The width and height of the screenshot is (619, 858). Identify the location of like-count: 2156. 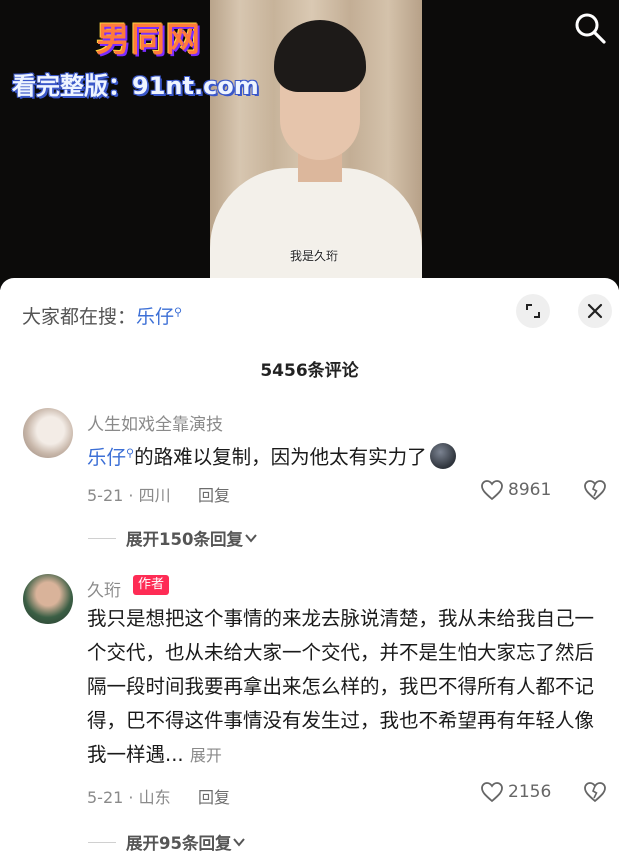
(530, 792).